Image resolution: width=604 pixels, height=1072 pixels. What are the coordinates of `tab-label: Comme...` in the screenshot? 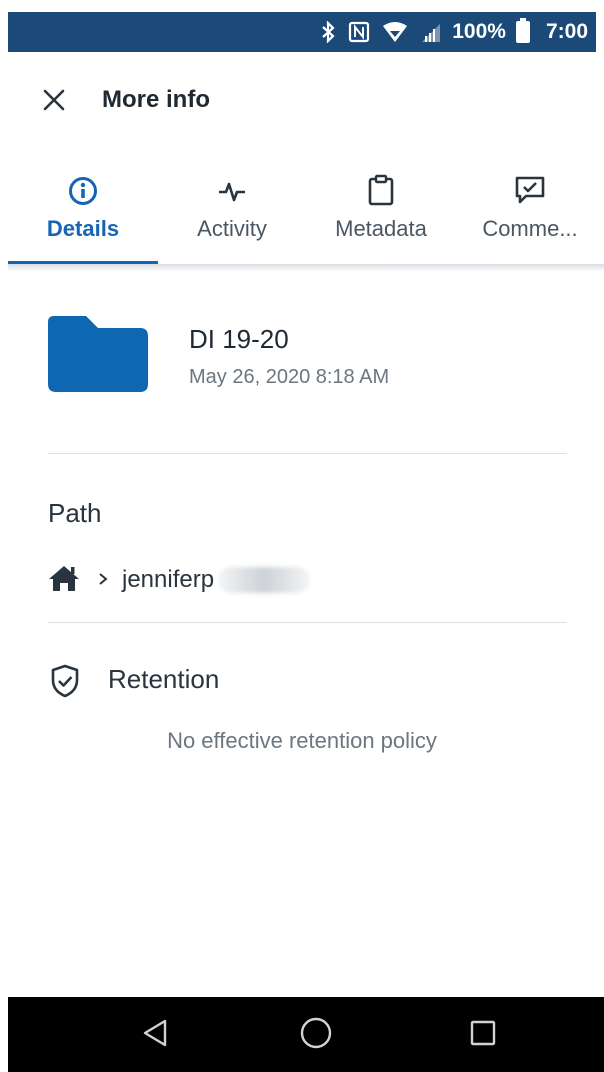 It's located at (530, 228).